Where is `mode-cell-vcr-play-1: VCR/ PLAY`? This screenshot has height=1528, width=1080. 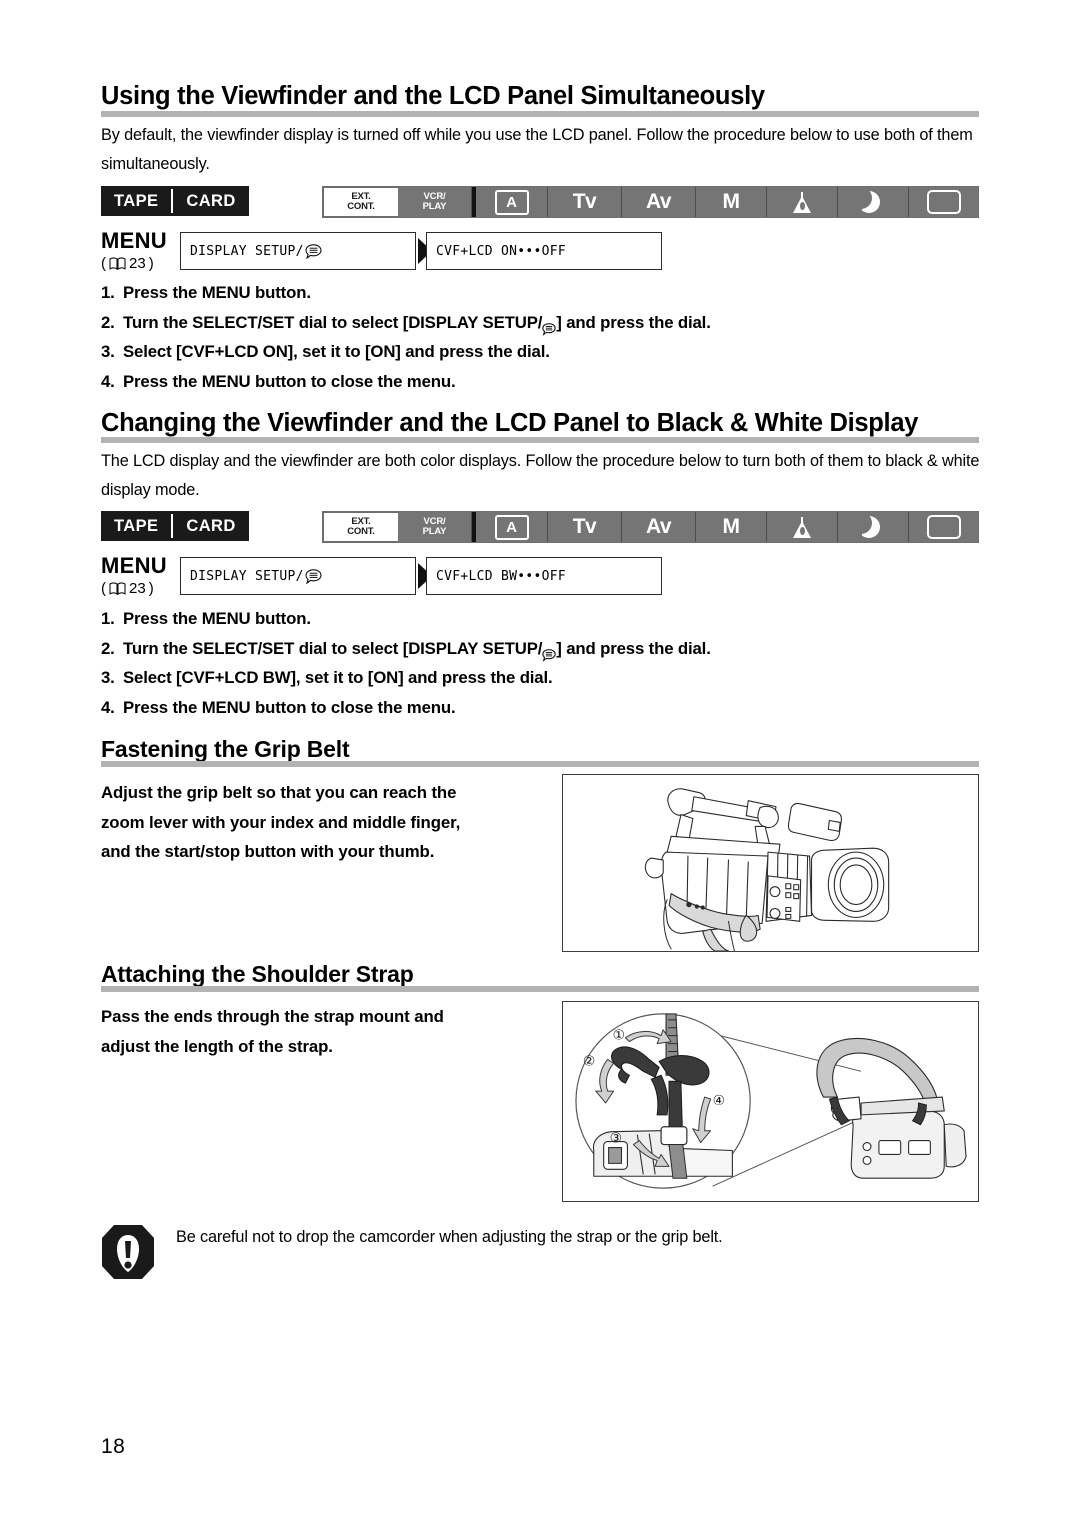
mode-cell-vcr-play-1: VCR/ PLAY is located at coordinates (435, 202).